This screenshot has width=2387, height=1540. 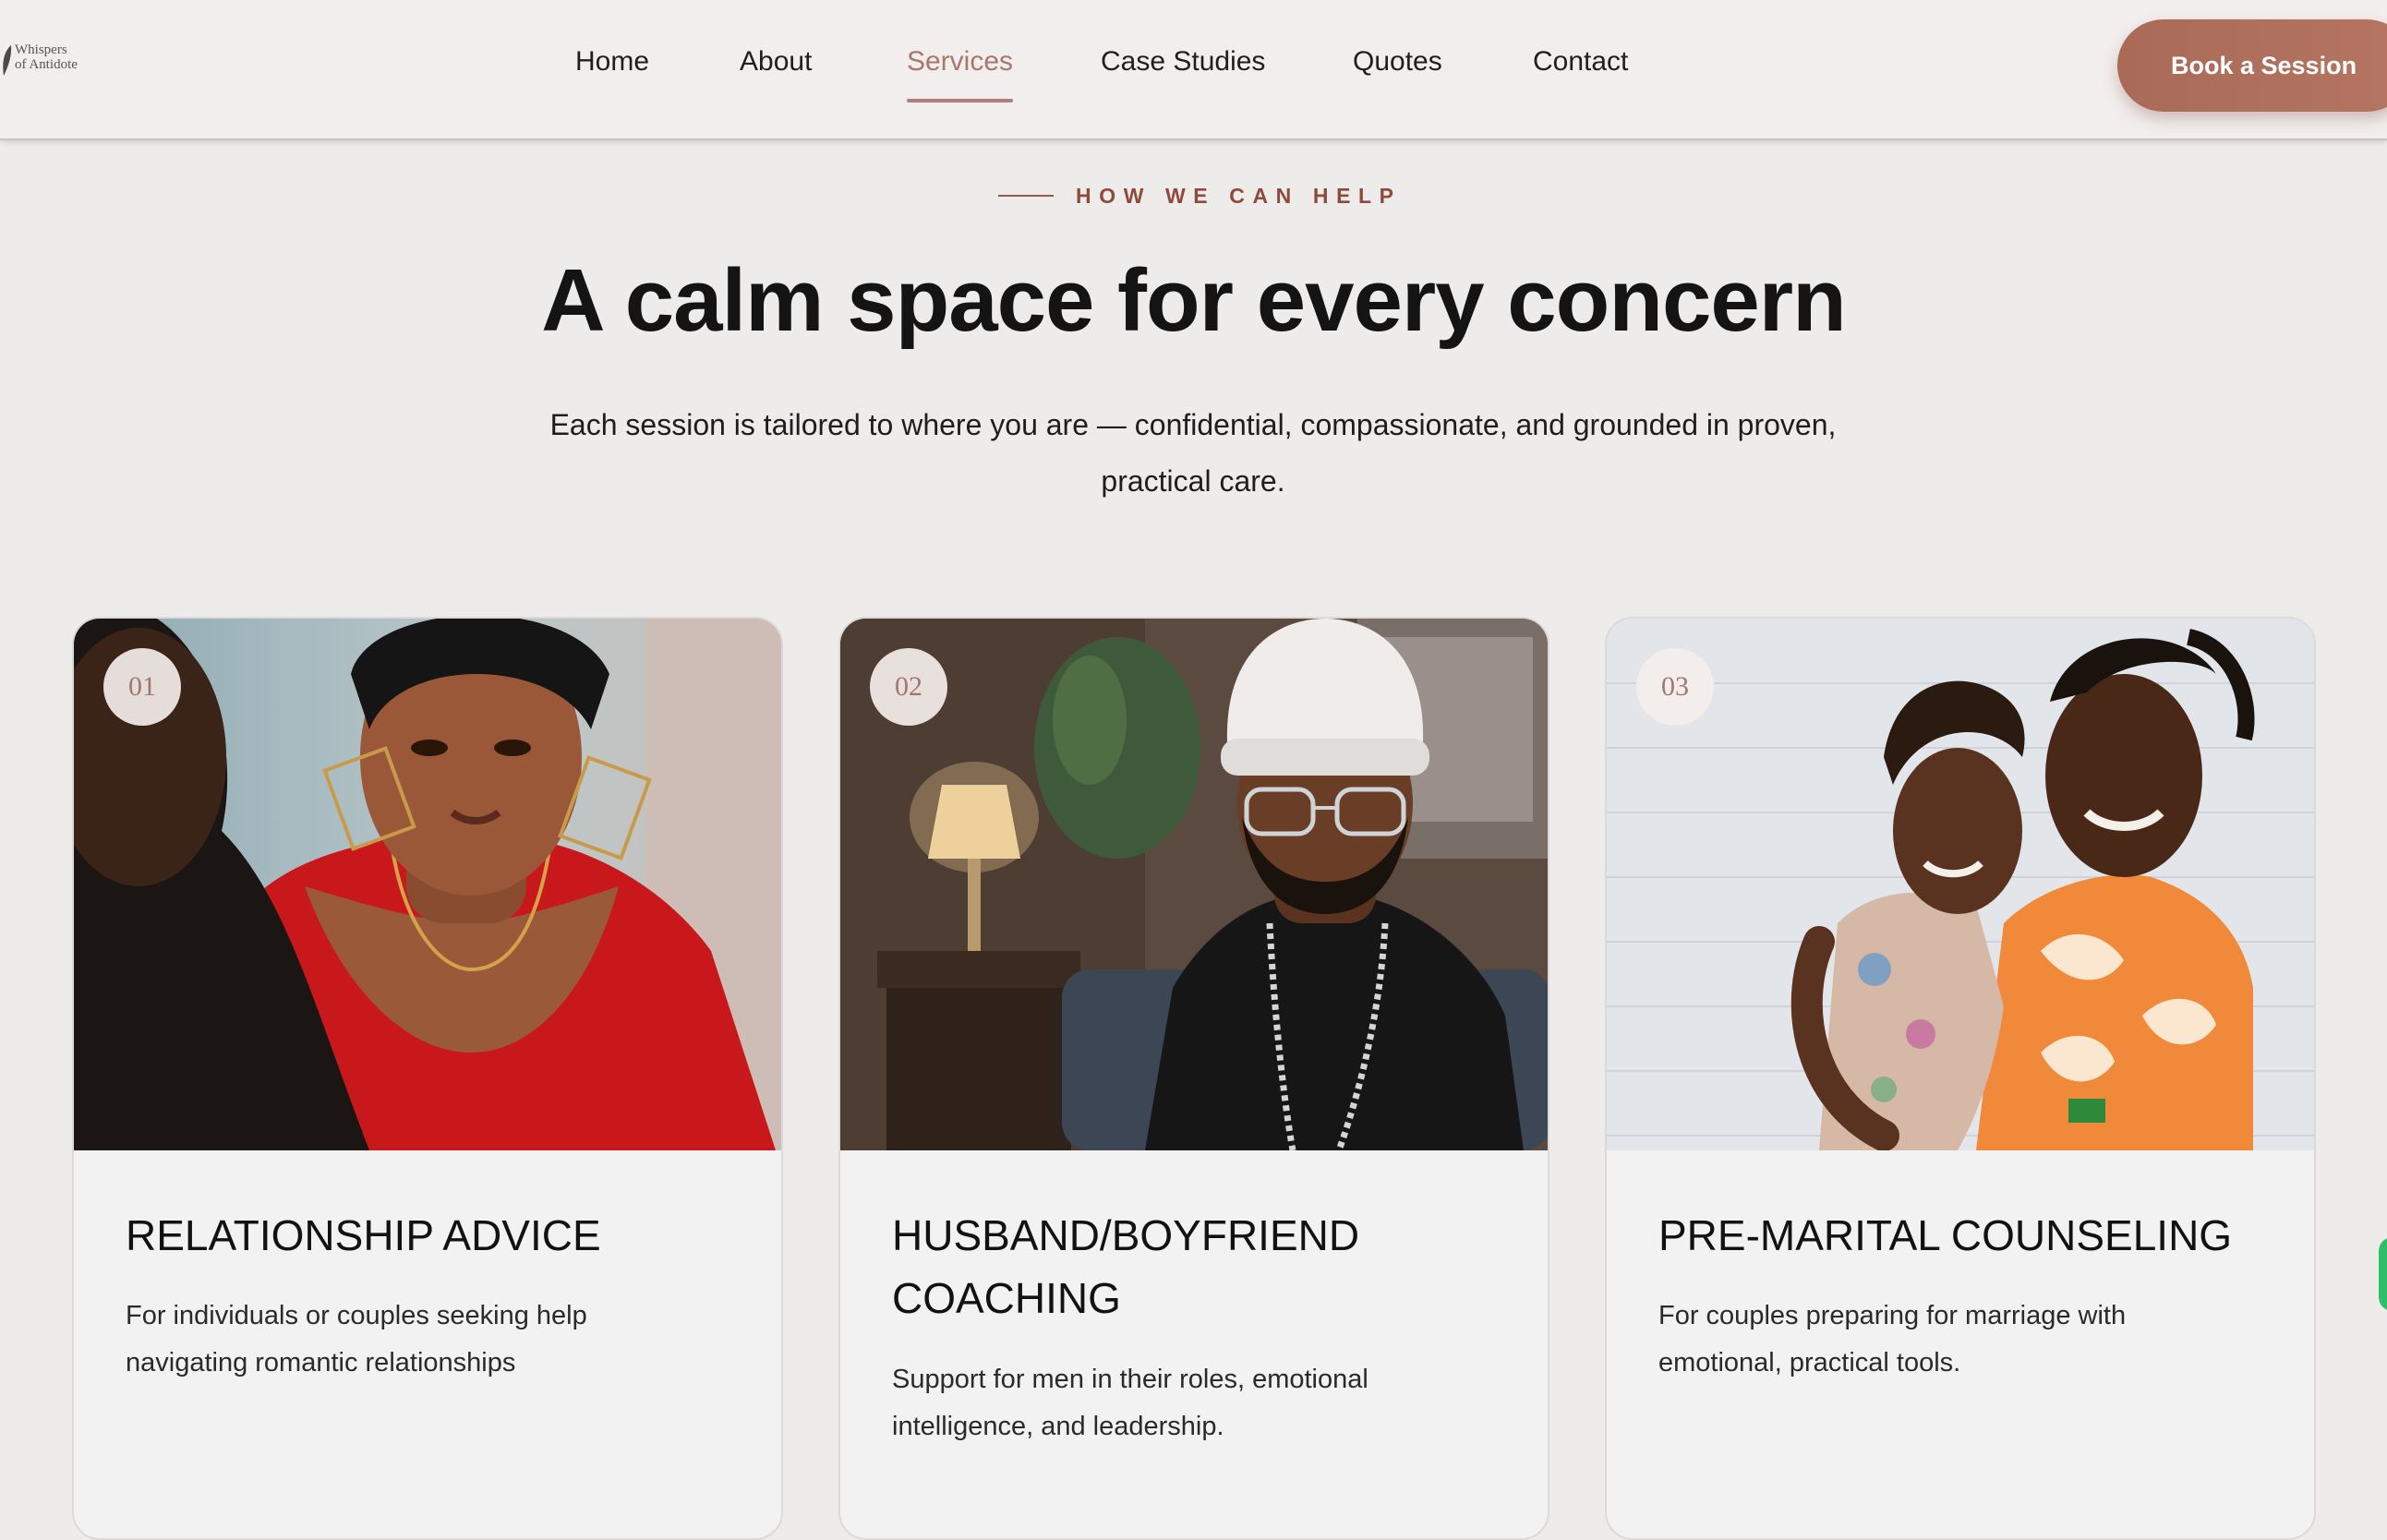 I want to click on service-title: Relationship Advice, so click(x=363, y=1235).